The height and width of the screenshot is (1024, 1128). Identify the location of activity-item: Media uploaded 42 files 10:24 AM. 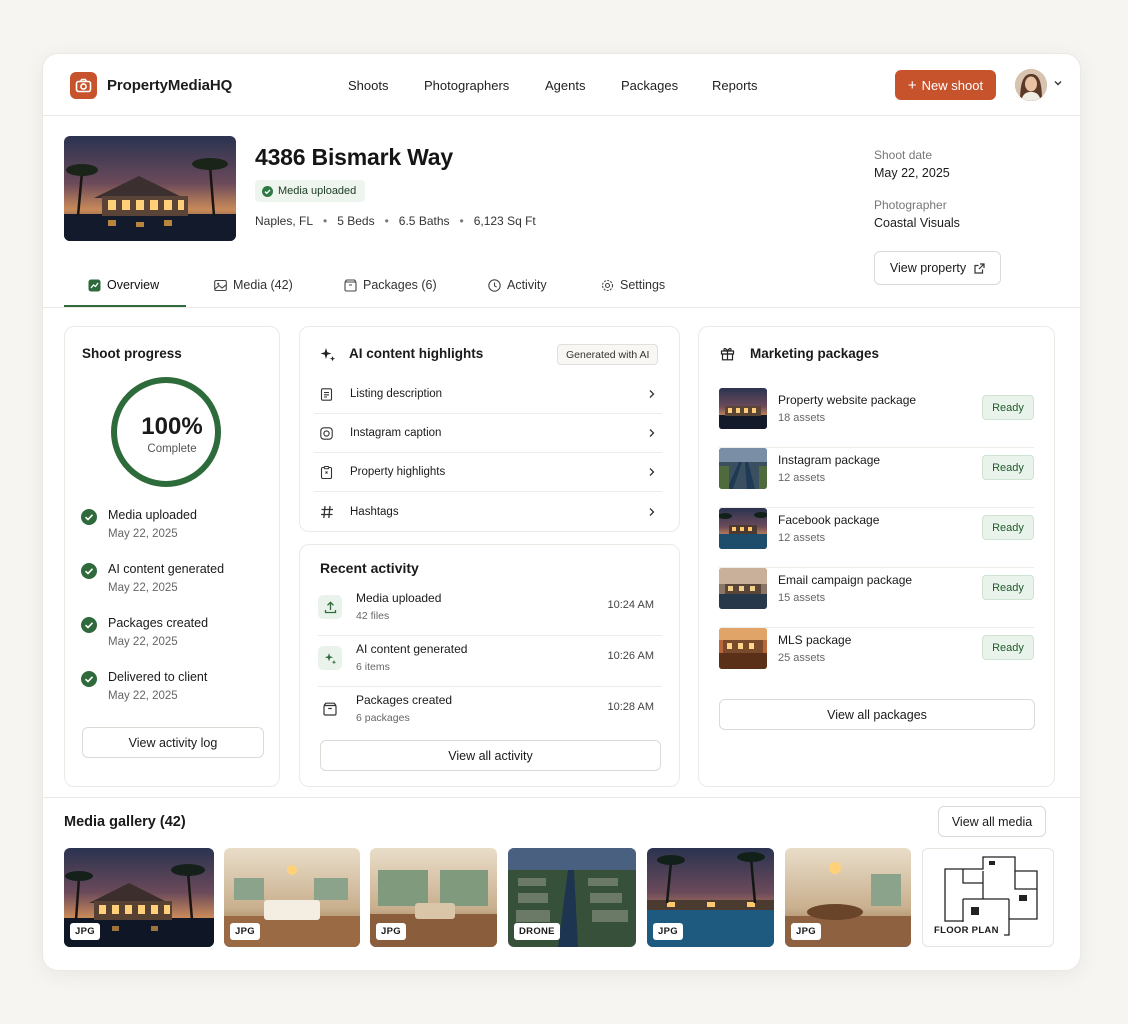
(490, 610).